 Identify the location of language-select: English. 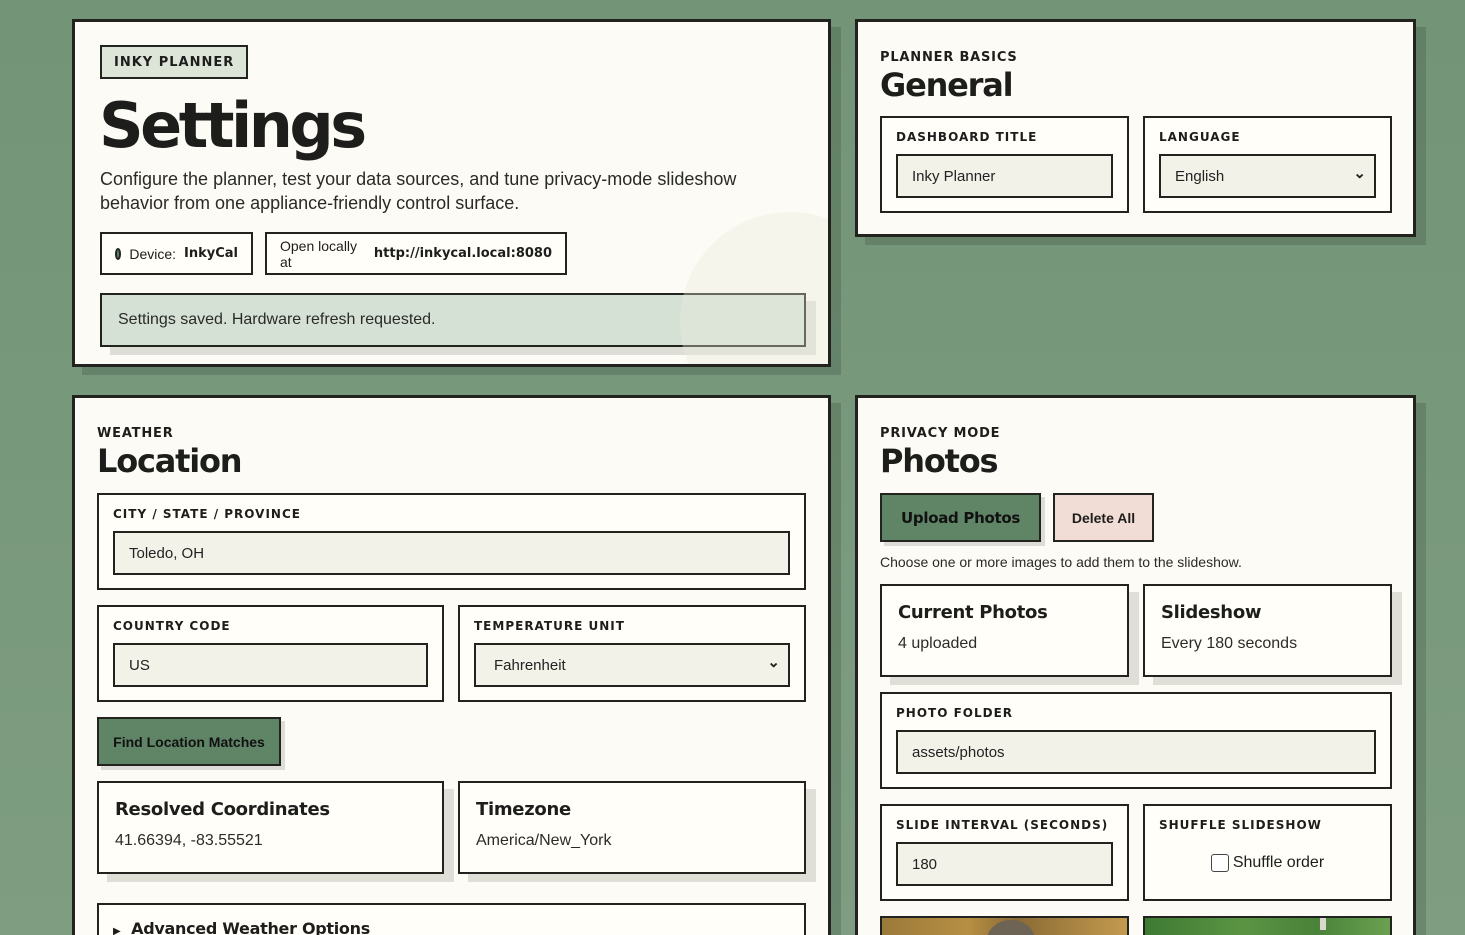
(1267, 176).